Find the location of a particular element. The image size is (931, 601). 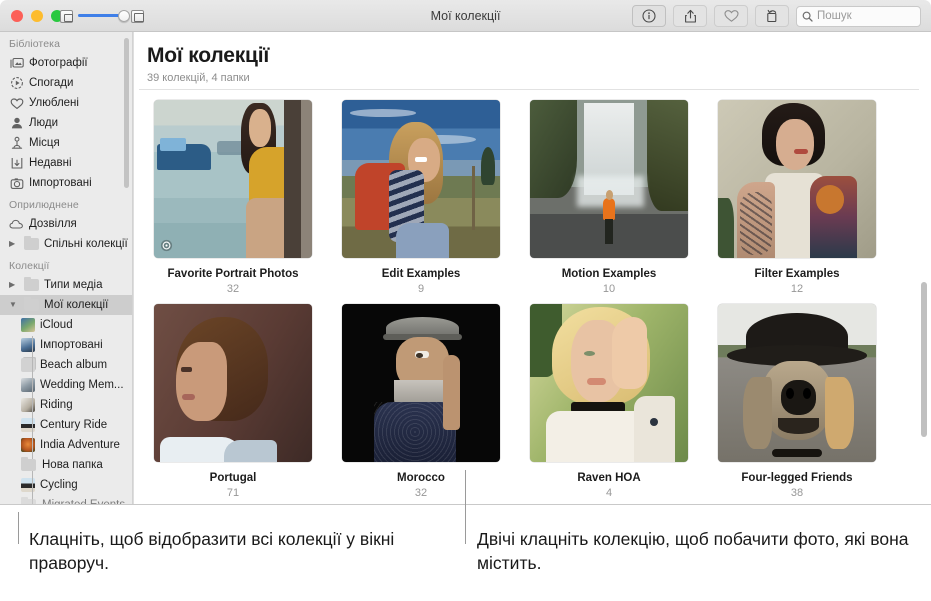

sidebar-item-label: Cycling is located at coordinates (59, 485).